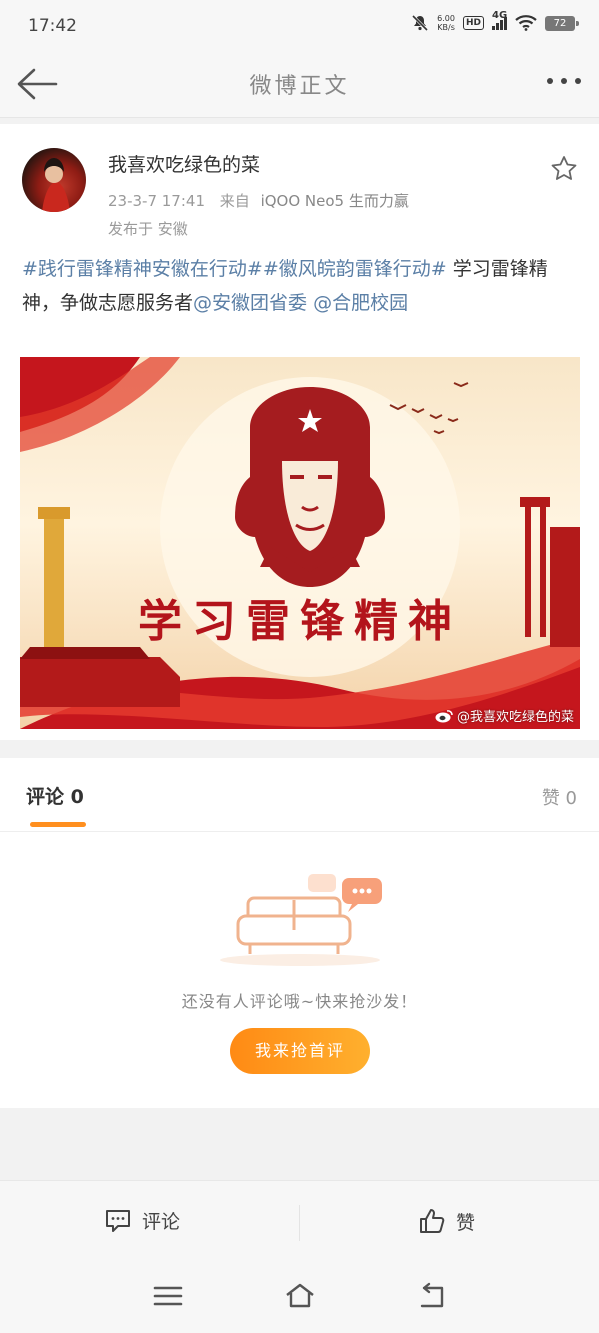 The width and height of the screenshot is (599, 1333). What do you see at coordinates (473, 23) in the screenshot?
I see `hd-badge: HD` at bounding box center [473, 23].